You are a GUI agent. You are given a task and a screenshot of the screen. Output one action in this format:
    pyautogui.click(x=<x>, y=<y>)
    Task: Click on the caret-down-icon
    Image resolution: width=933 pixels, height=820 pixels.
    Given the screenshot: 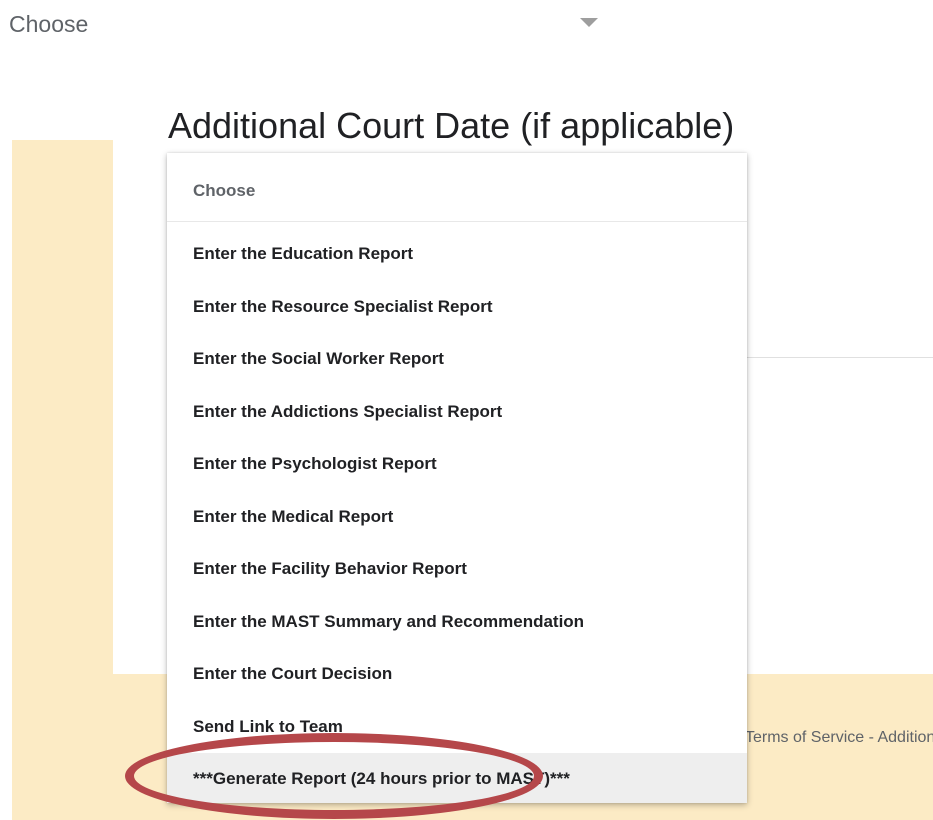 What is the action you would take?
    pyautogui.click(x=589, y=22)
    